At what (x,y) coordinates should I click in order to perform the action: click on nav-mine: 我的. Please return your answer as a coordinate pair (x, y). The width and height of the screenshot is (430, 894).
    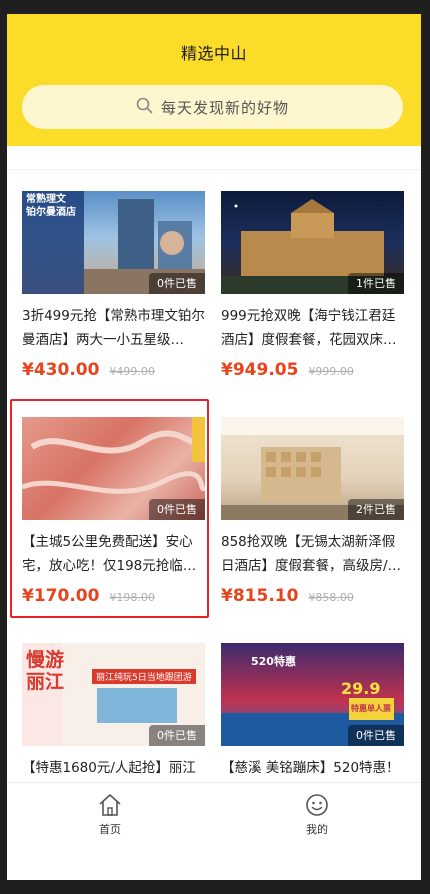
    Looking at the image, I should click on (317, 815).